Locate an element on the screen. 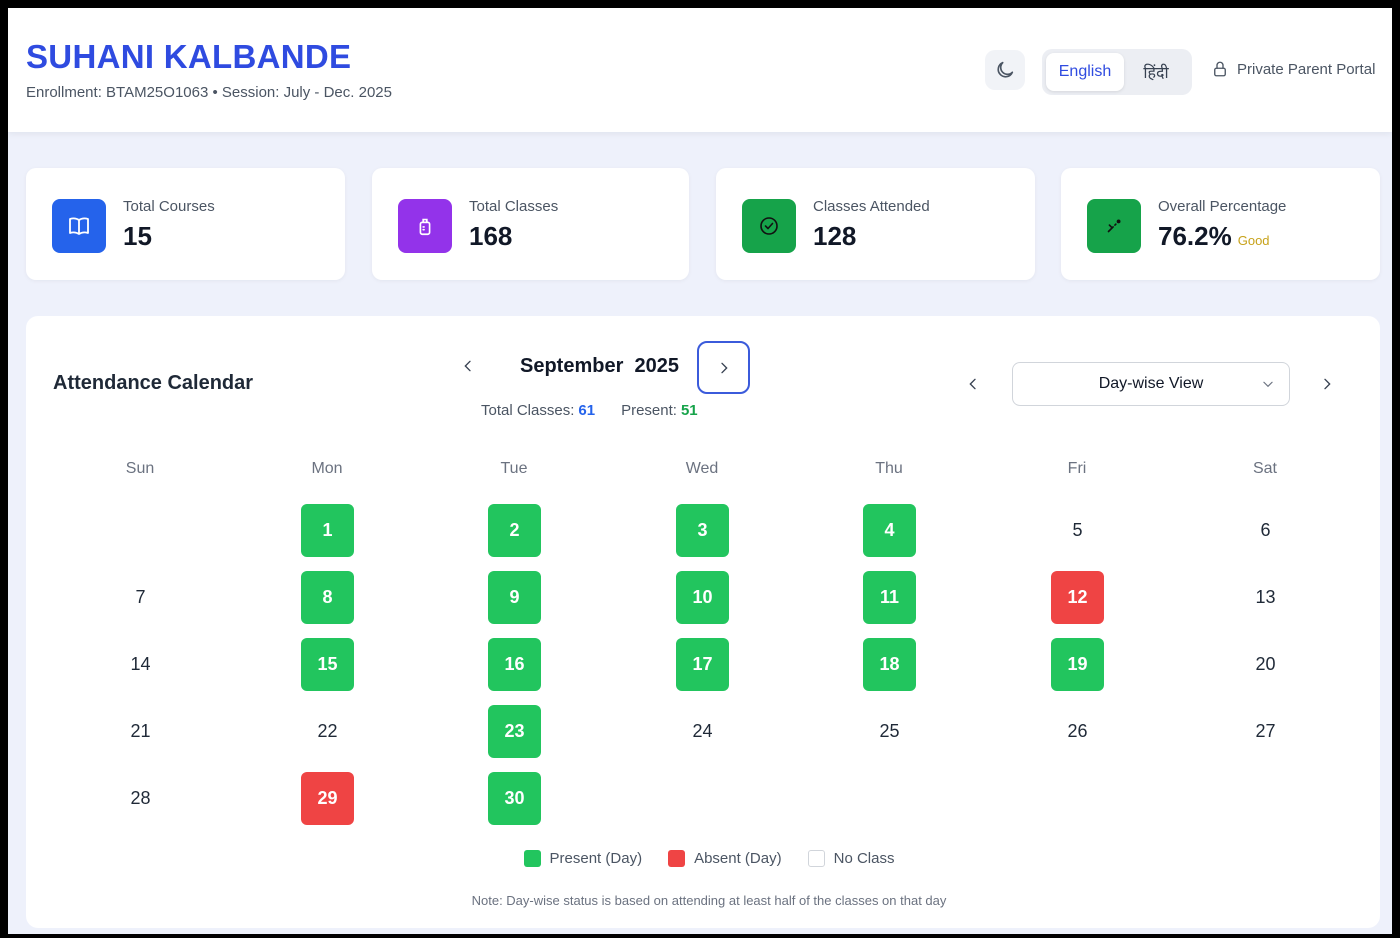  calendar-day-14: 14 is located at coordinates (140, 664).